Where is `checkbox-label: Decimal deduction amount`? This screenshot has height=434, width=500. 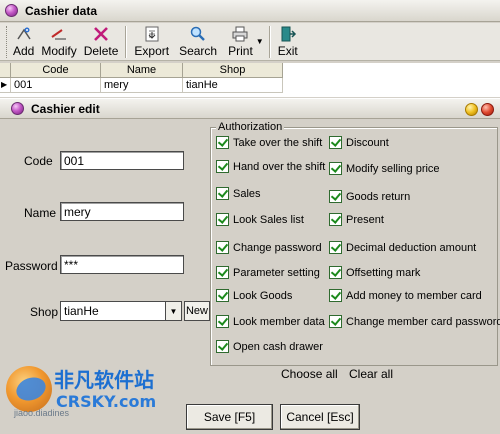
checkbox-label: Decimal deduction amount is located at coordinates (411, 247).